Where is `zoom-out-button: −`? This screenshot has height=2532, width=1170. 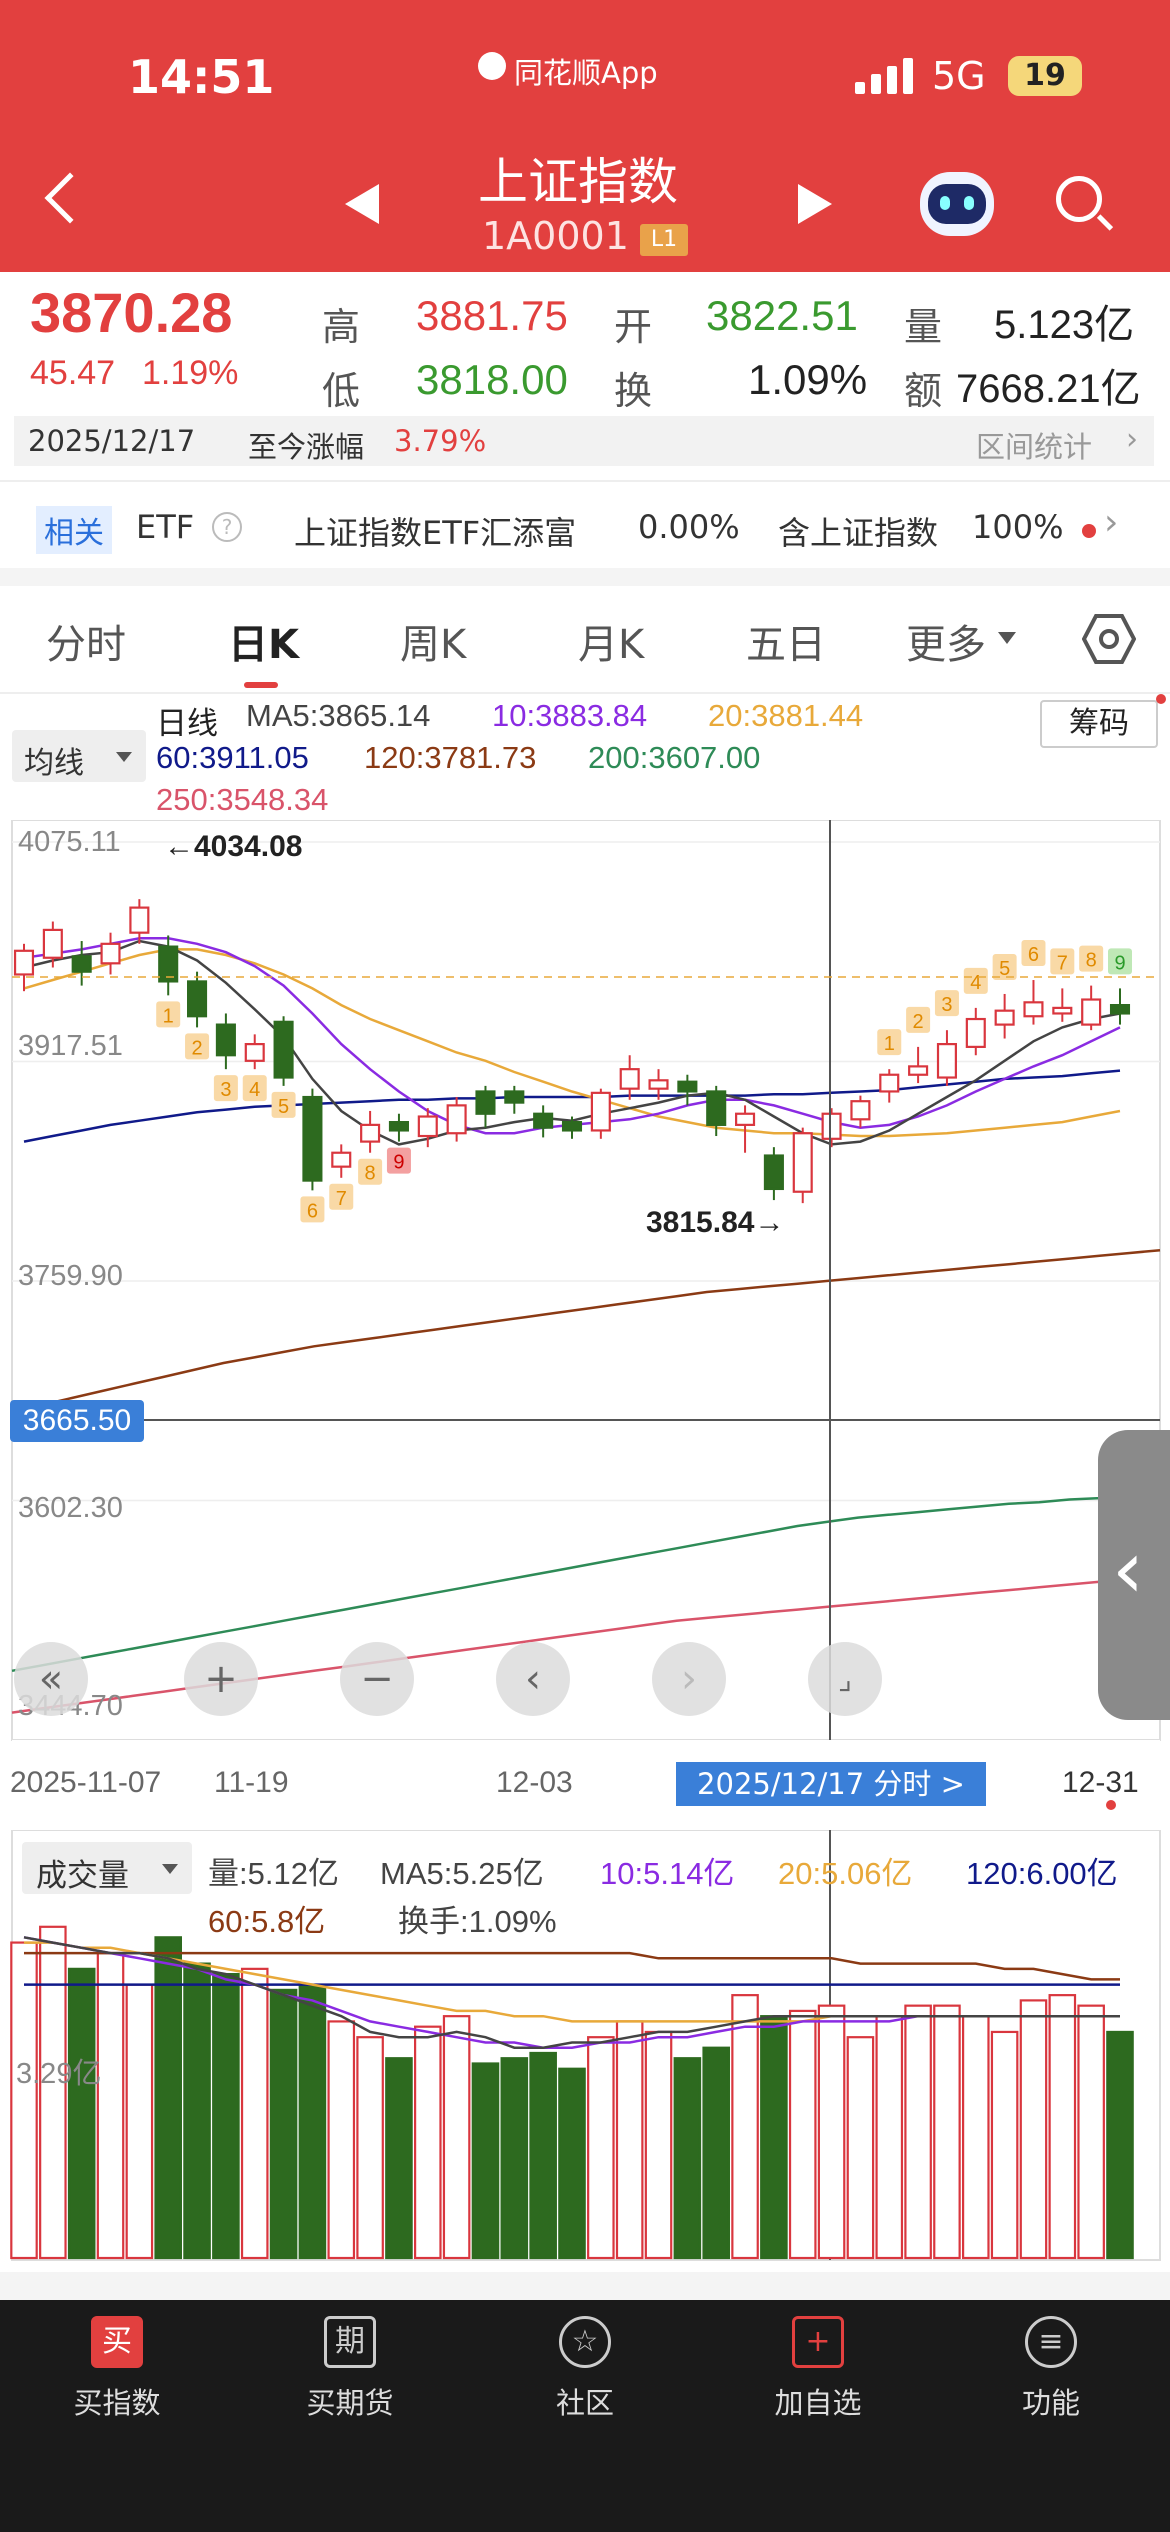 zoom-out-button: − is located at coordinates (377, 1679).